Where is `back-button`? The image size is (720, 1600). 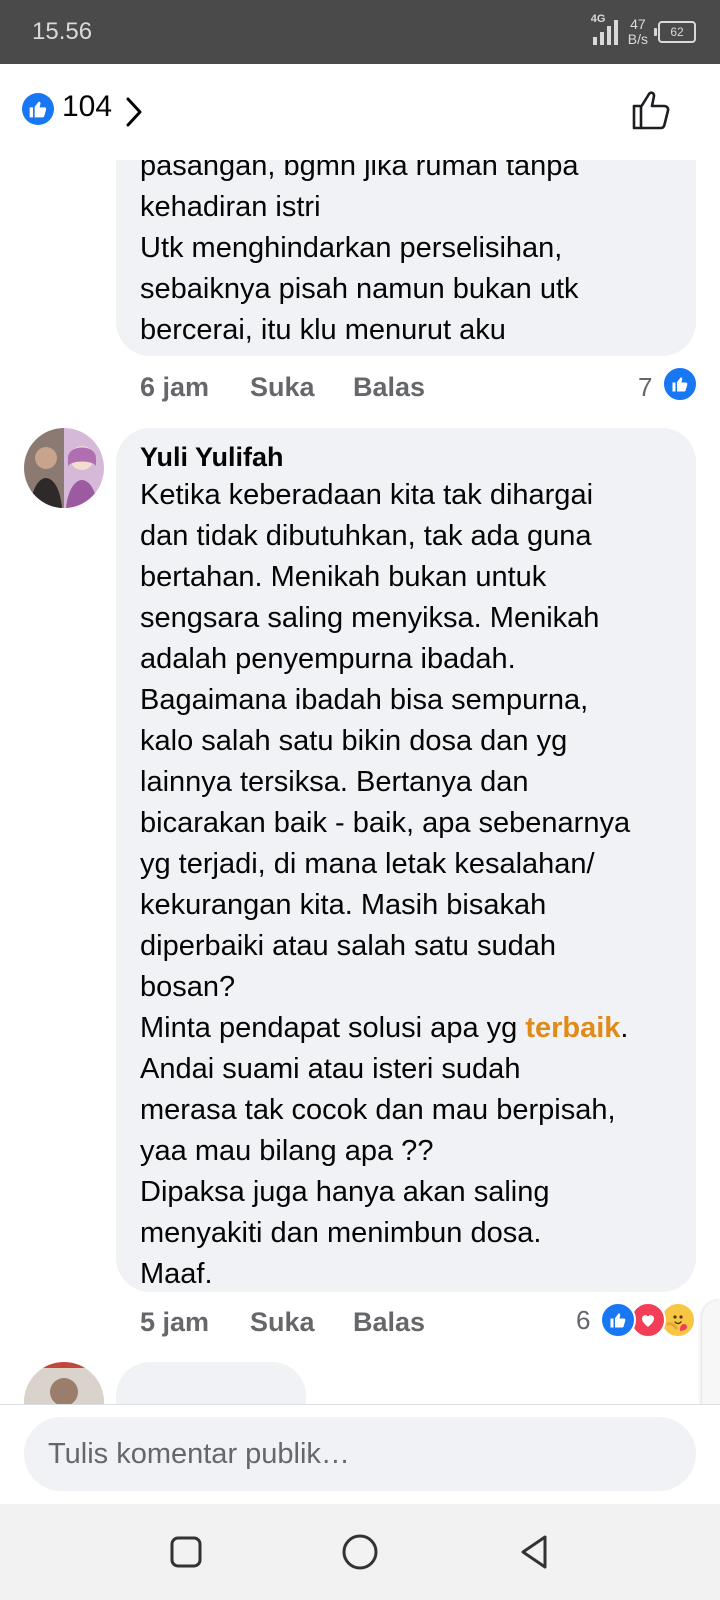
back-button is located at coordinates (534, 1552).